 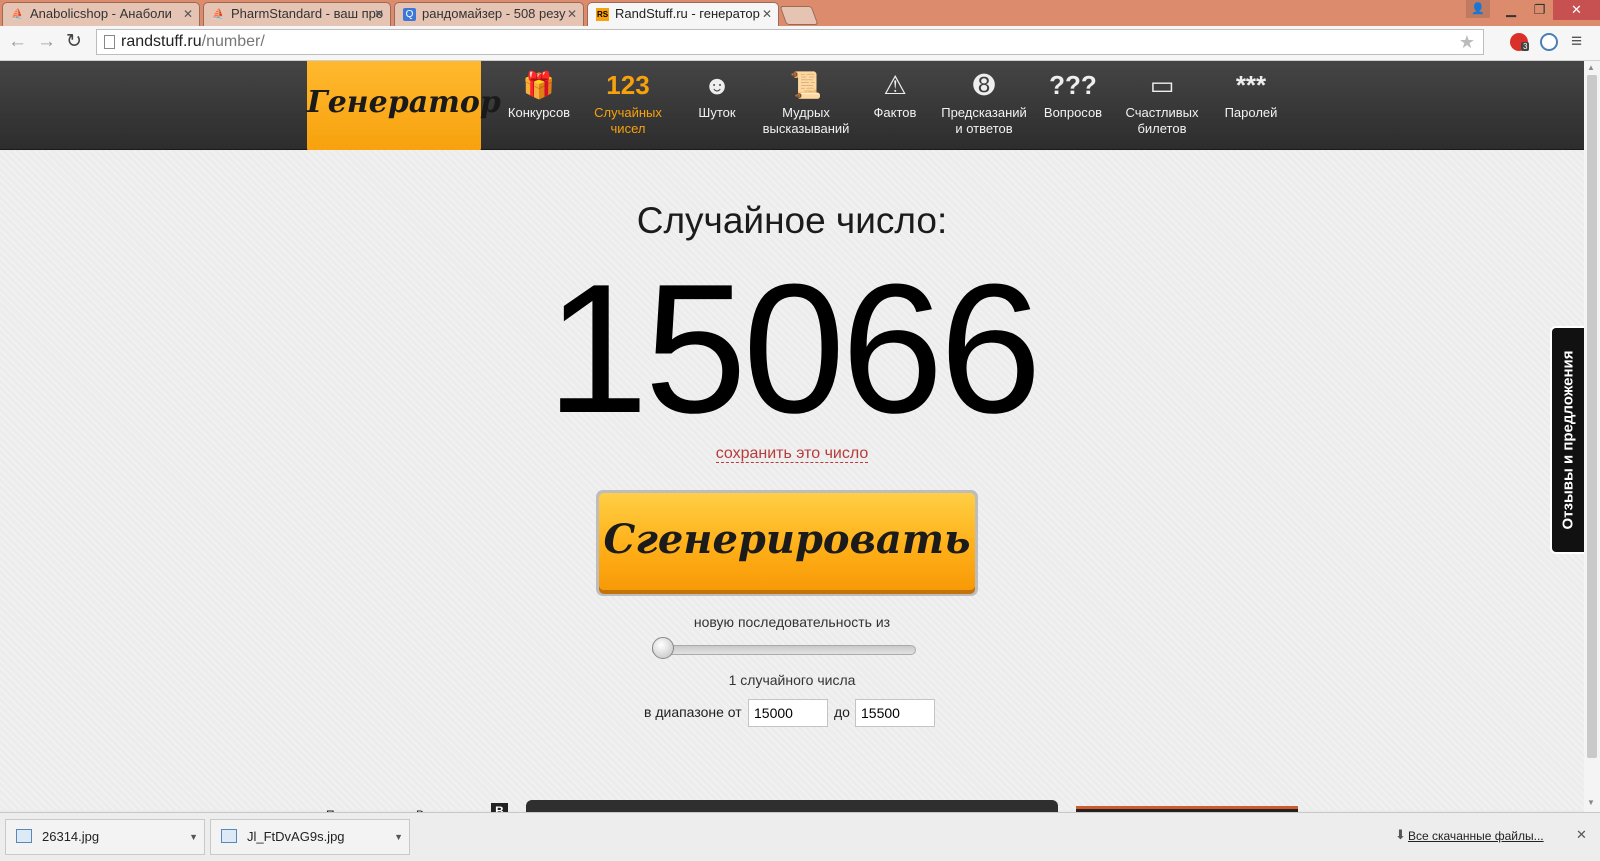 I want to click on generate-button-label: Сгенерировать, so click(x=787, y=541).